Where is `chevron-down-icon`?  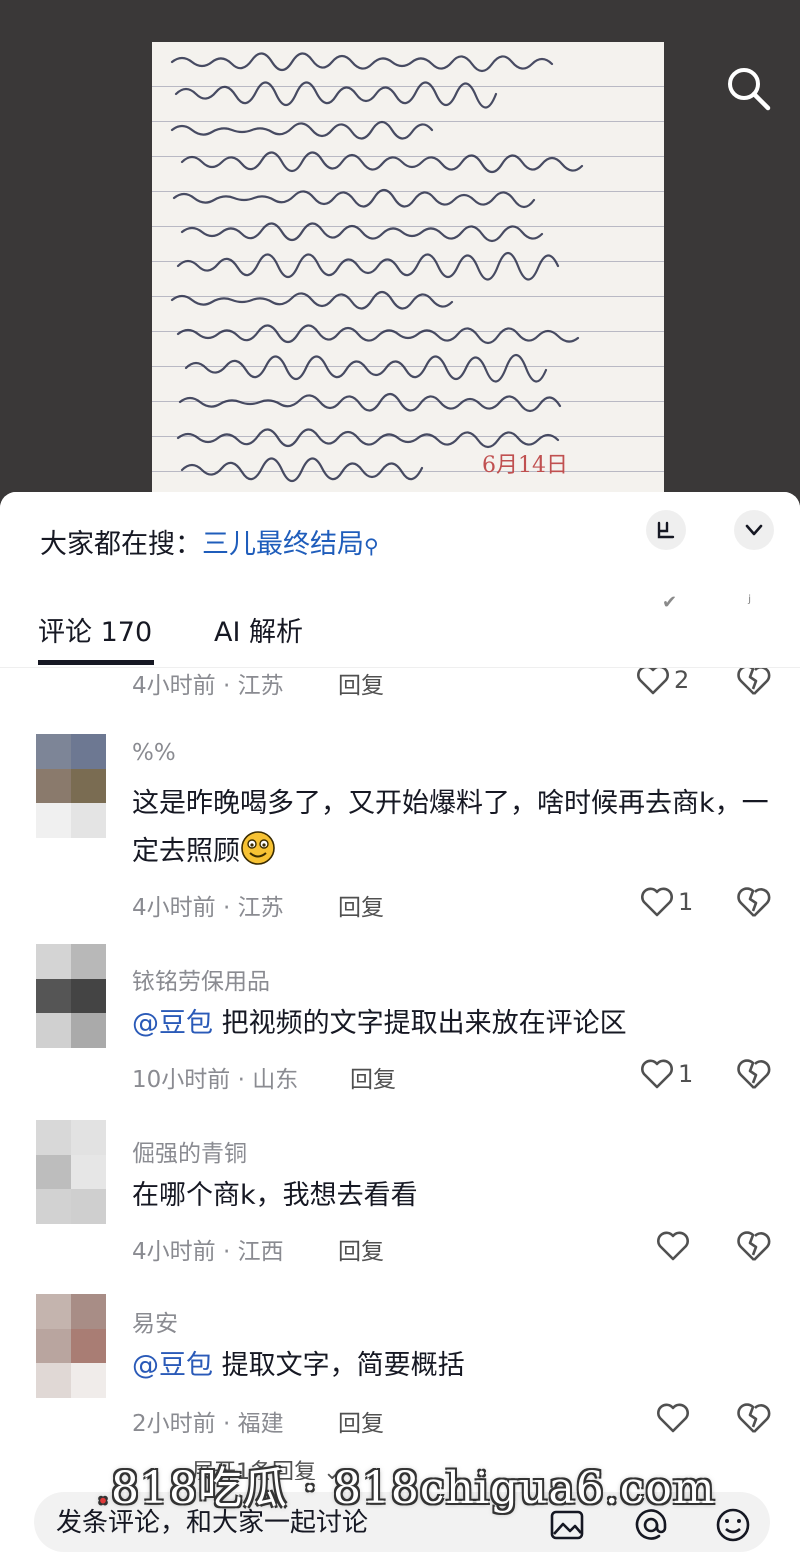
chevron-down-icon is located at coordinates (754, 530).